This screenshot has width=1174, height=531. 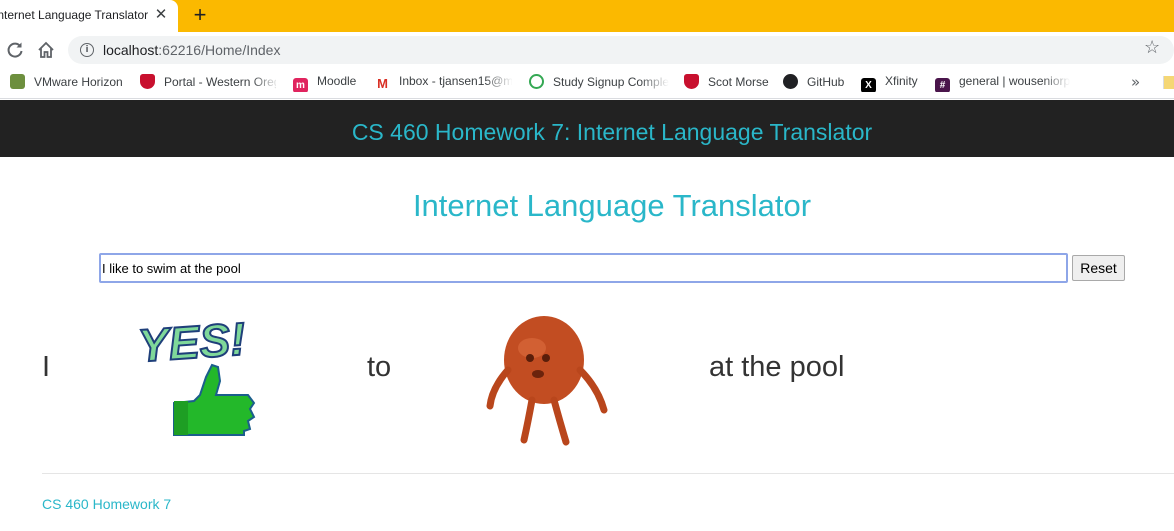 I want to click on bookmark-label: Xfinity, so click(x=901, y=81).